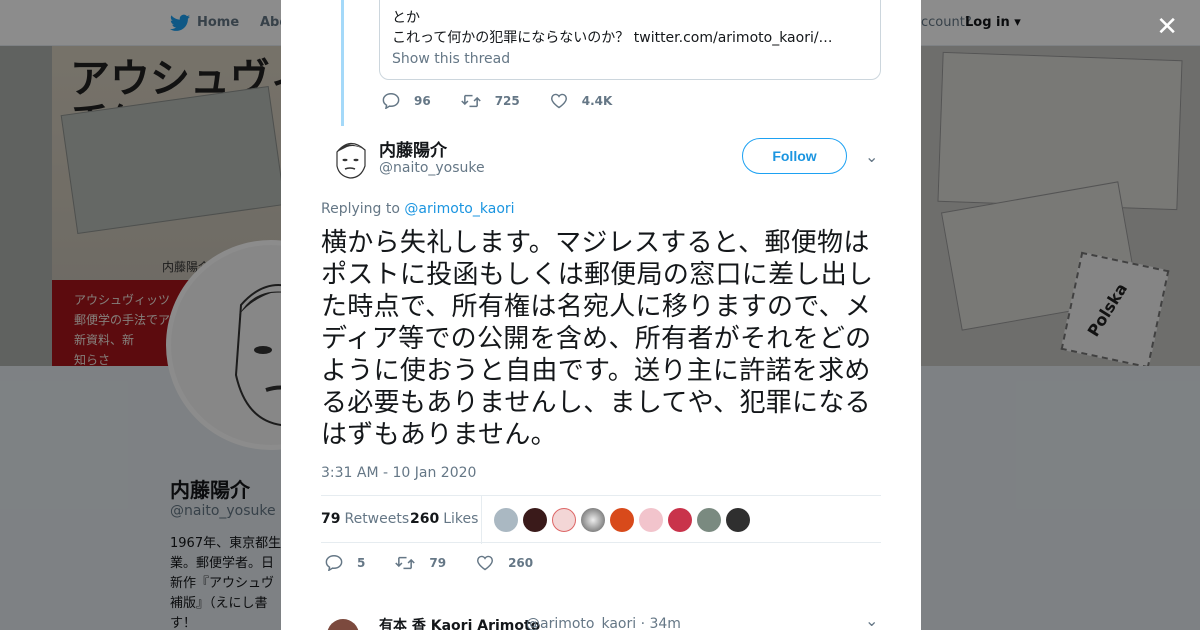  What do you see at coordinates (413, 148) in the screenshot?
I see `author-name: 内藤陽介` at bounding box center [413, 148].